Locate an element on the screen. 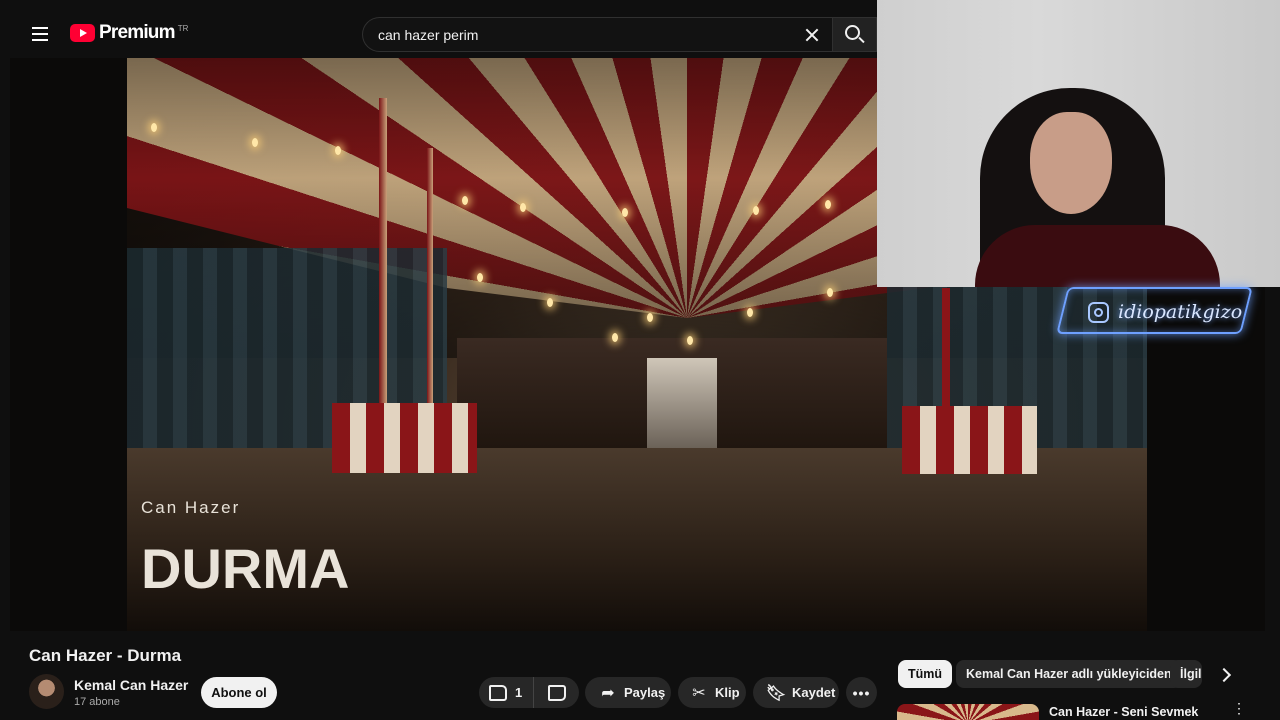 The height and width of the screenshot is (720, 1280). clear-search-icon is located at coordinates (812, 35).